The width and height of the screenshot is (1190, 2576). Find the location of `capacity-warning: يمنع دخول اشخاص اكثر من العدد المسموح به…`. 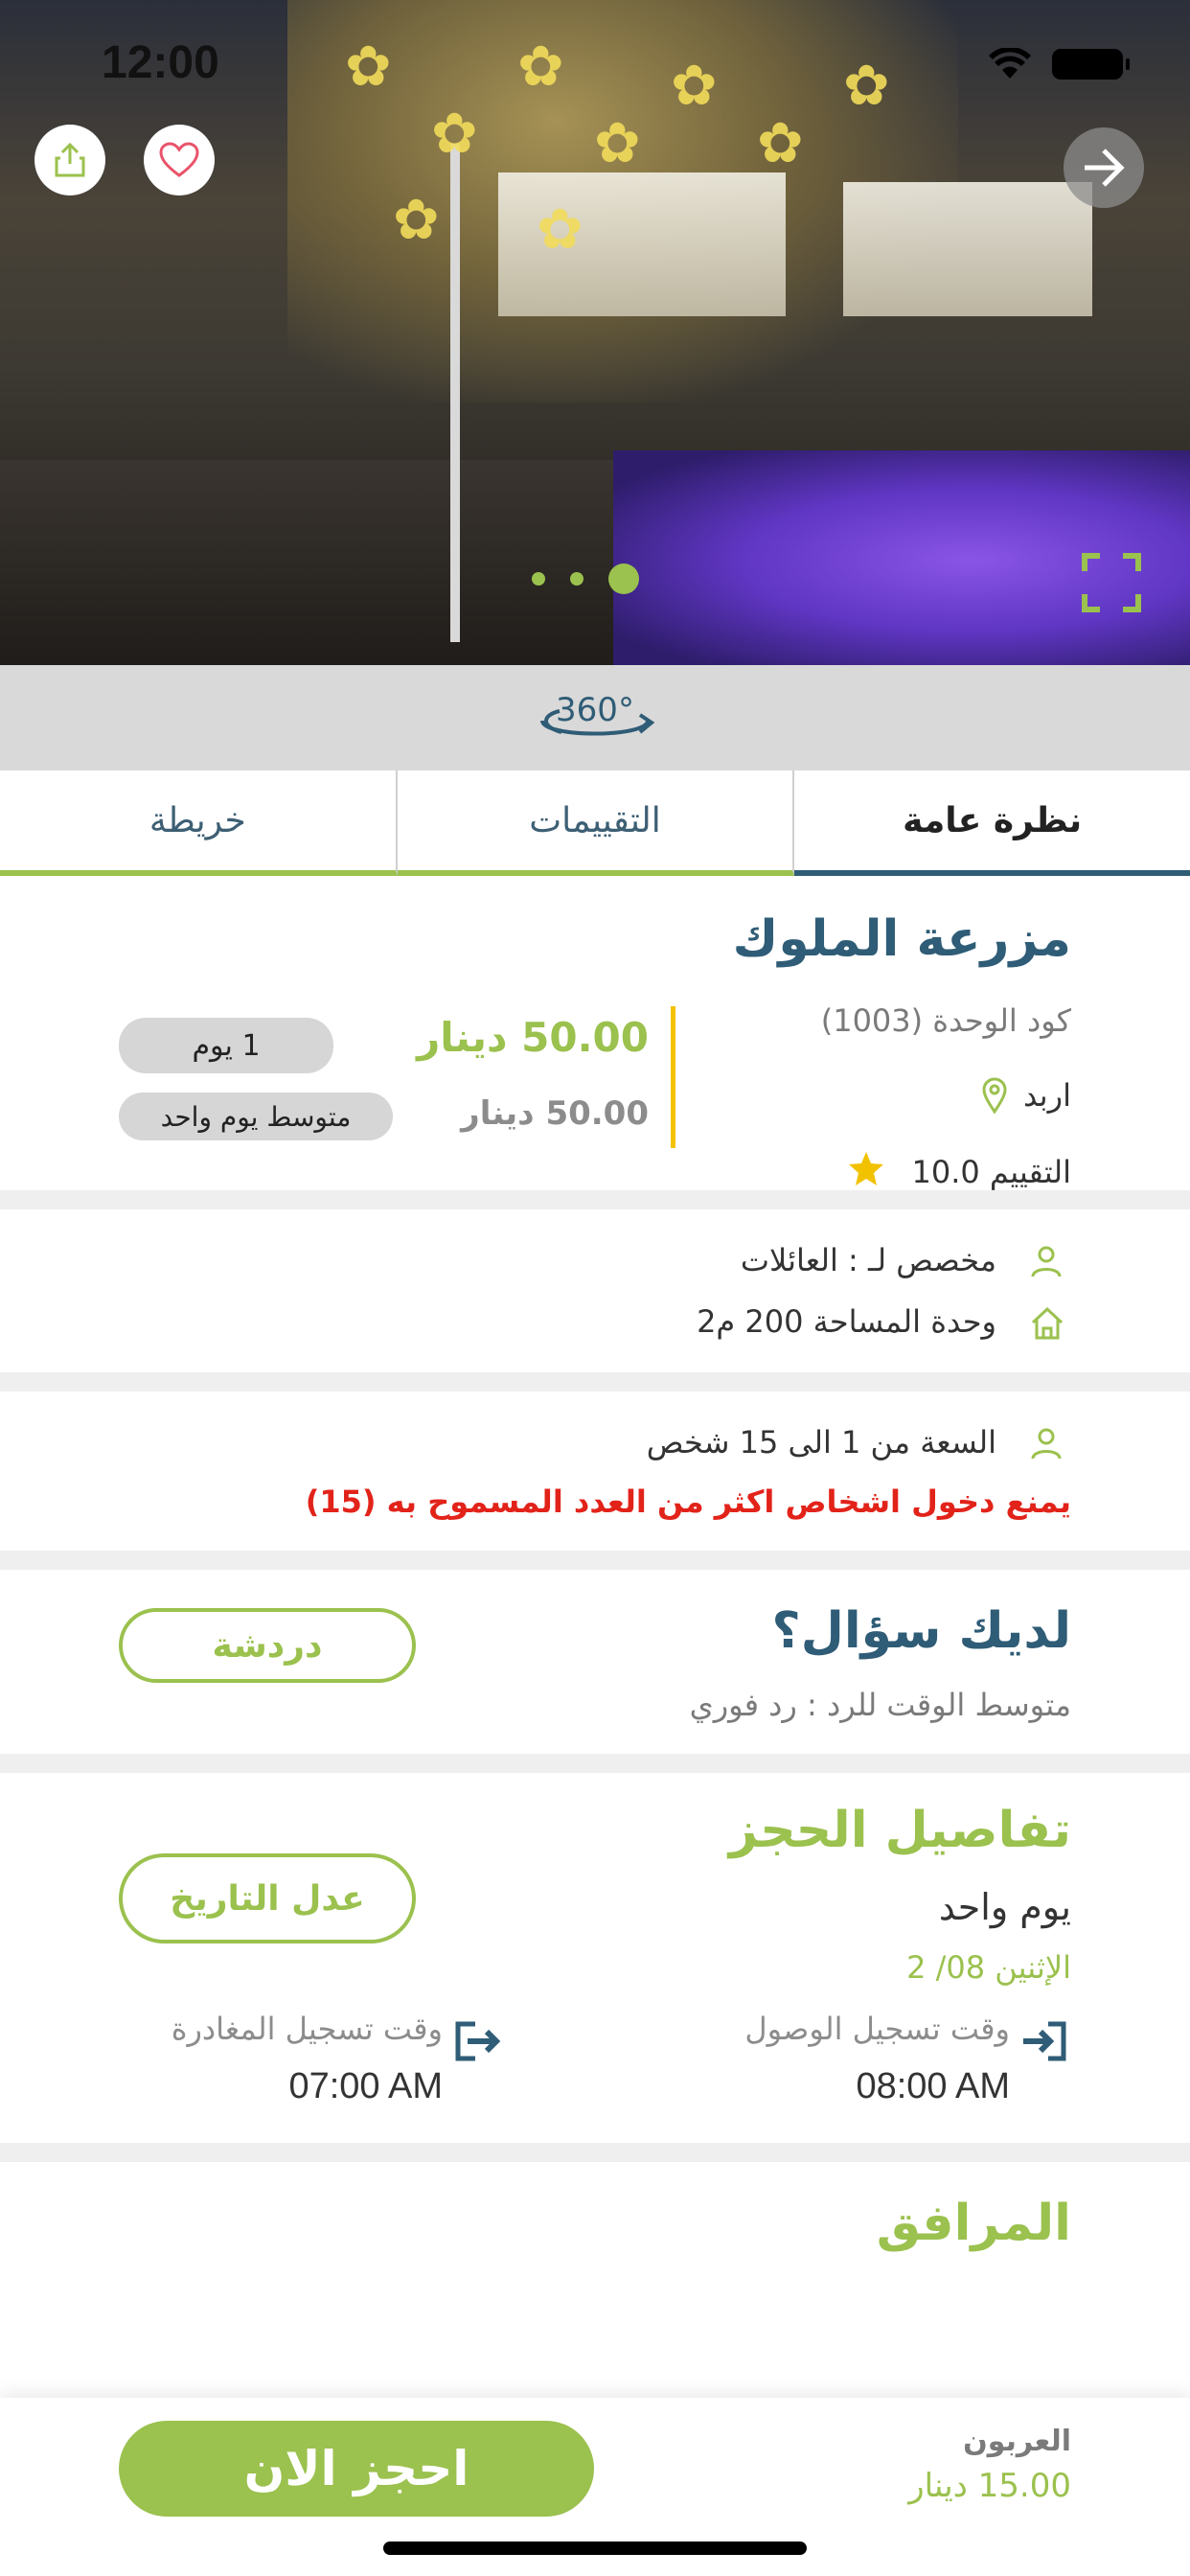

capacity-warning: يمنع دخول اشخاص اكثر من العدد المسموح به… is located at coordinates (688, 1502).